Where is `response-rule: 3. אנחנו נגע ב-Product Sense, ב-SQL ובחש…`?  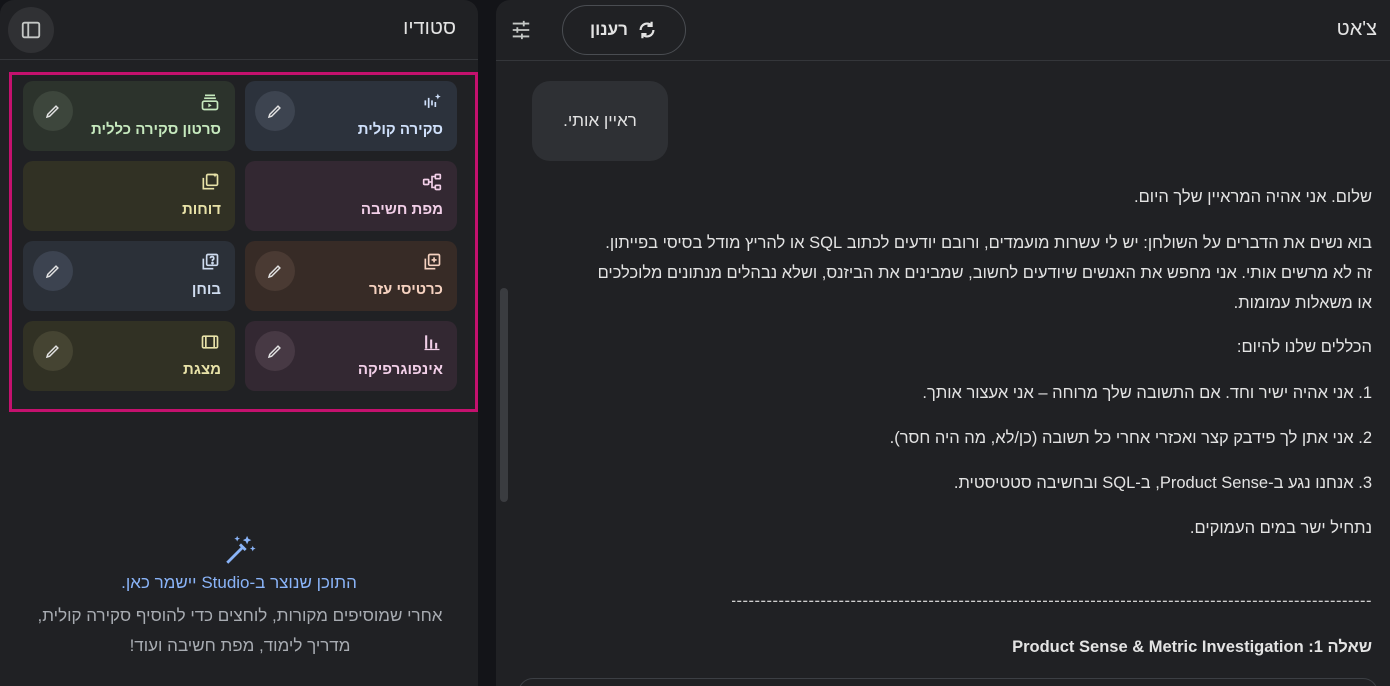 response-rule: 3. אנחנו נגע ב-Product Sense, ב-SQL ובחש… is located at coordinates (1162, 483).